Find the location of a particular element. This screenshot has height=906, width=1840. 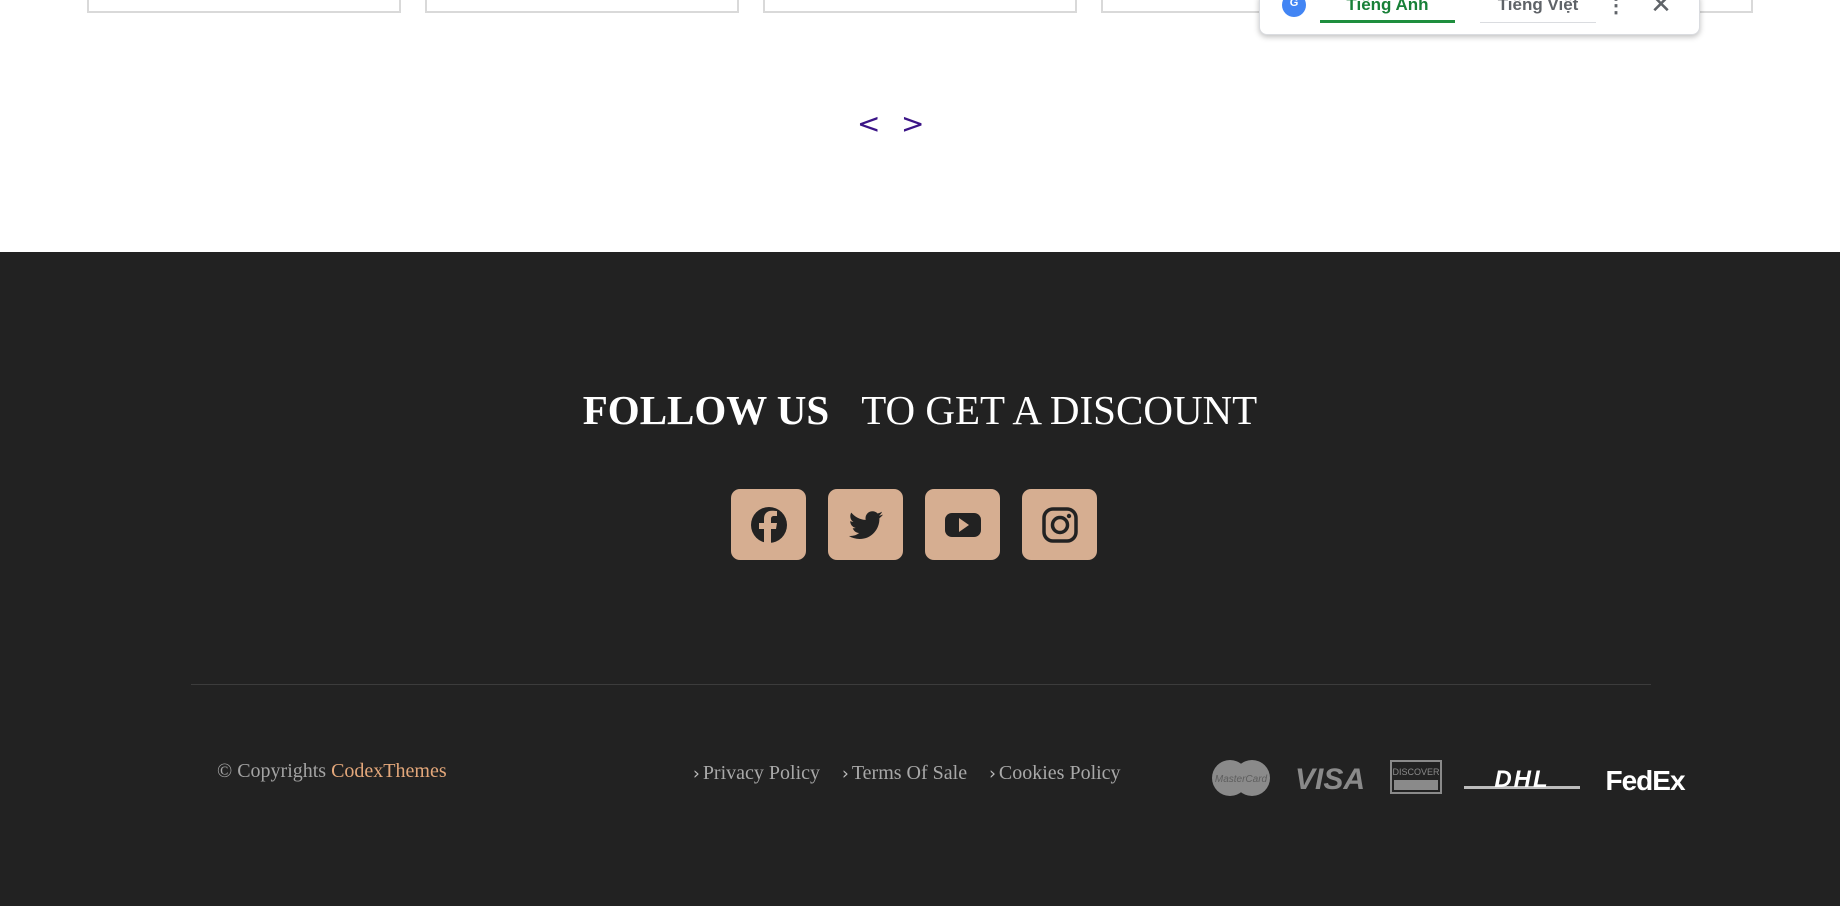

footer-divider is located at coordinates (921, 684).